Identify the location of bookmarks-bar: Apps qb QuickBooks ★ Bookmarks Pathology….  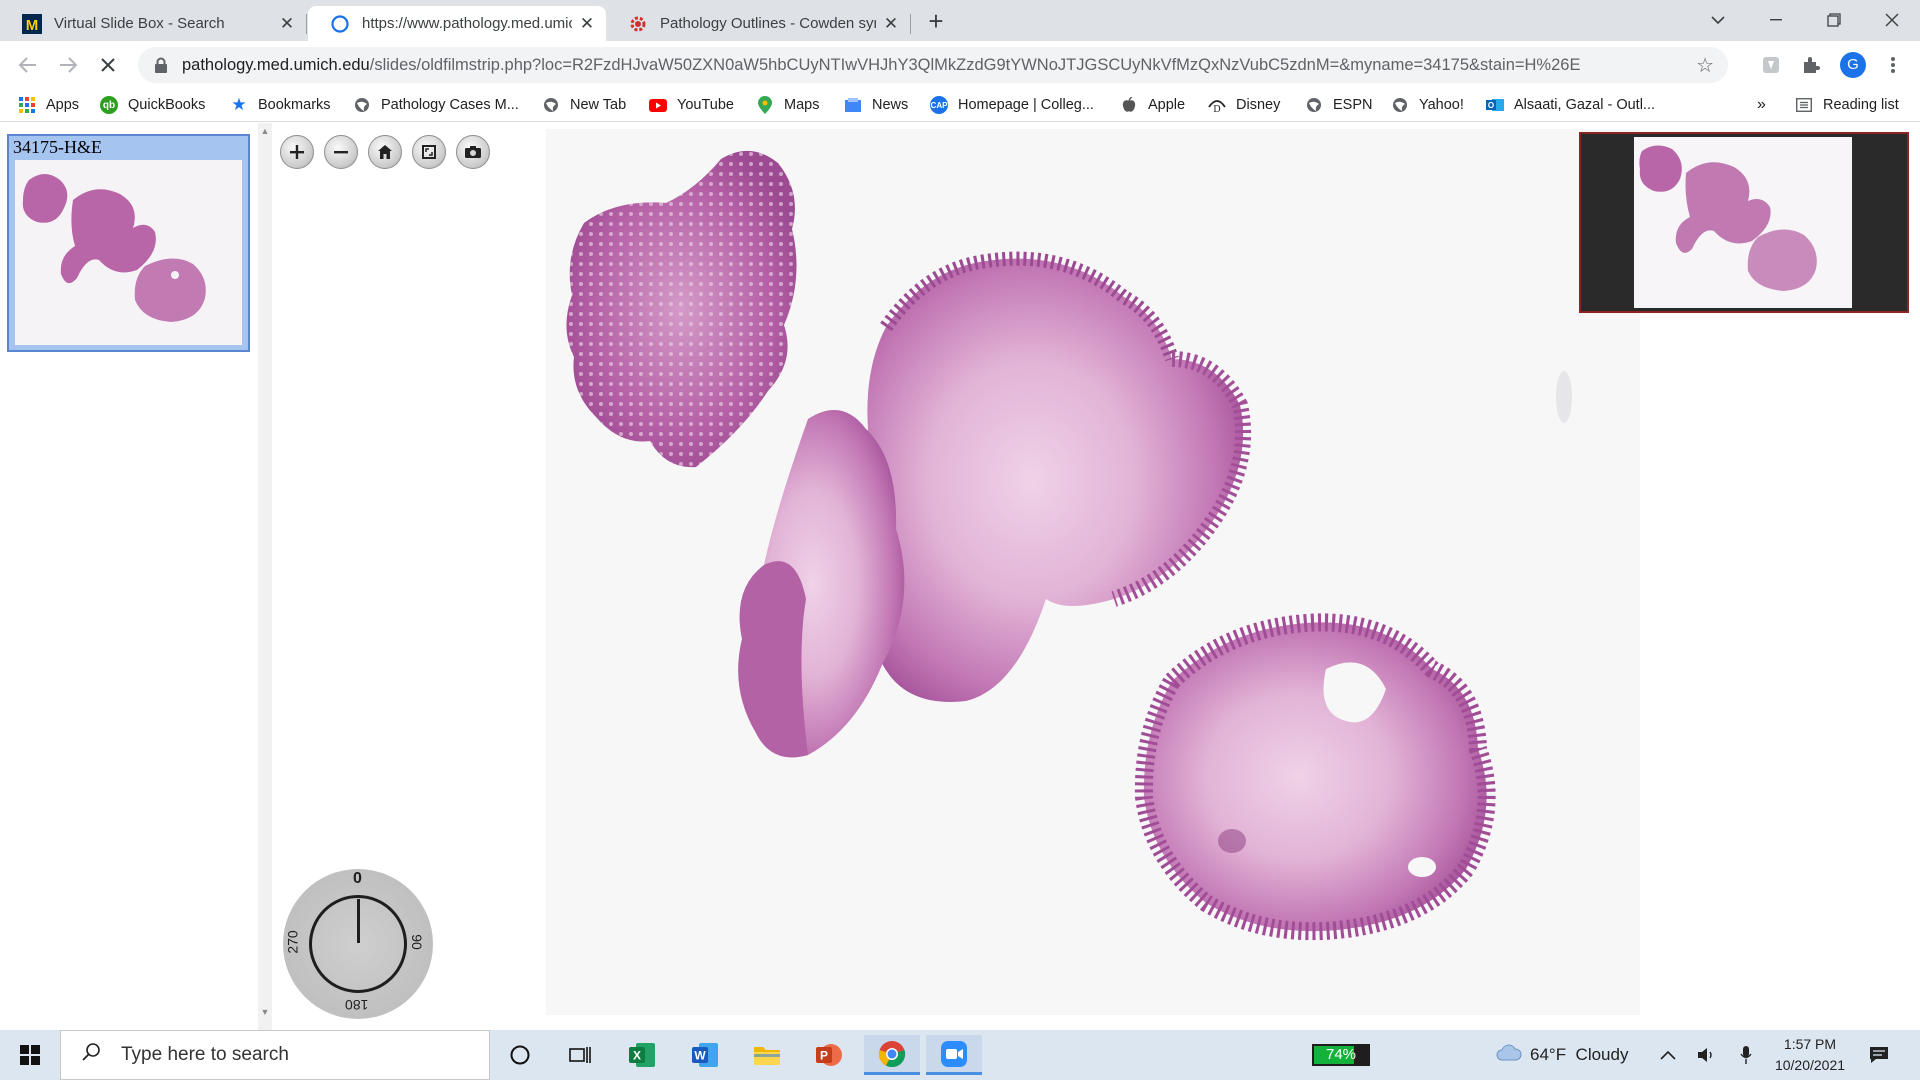
(960, 105).